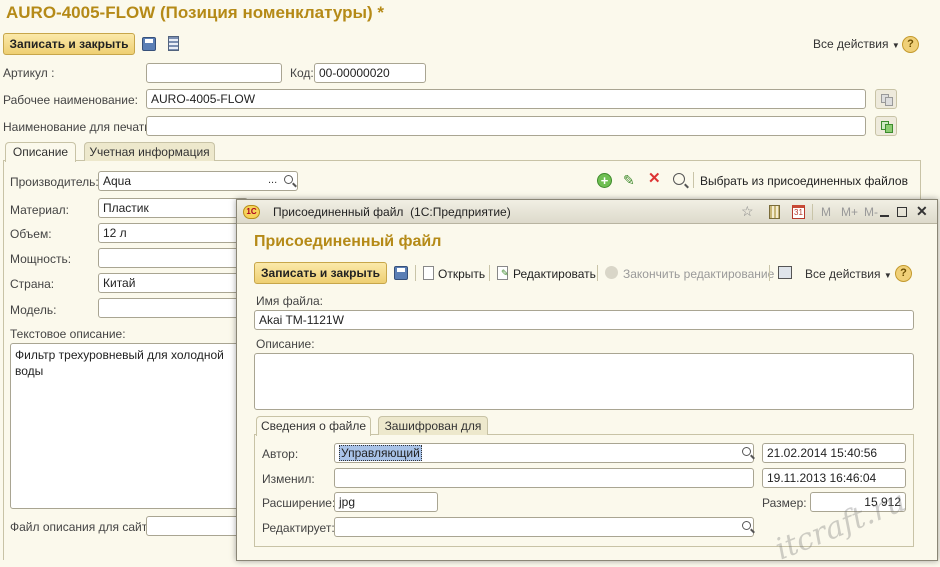  What do you see at coordinates (655, 178) in the screenshot?
I see `delete-icon: ✕` at bounding box center [655, 178].